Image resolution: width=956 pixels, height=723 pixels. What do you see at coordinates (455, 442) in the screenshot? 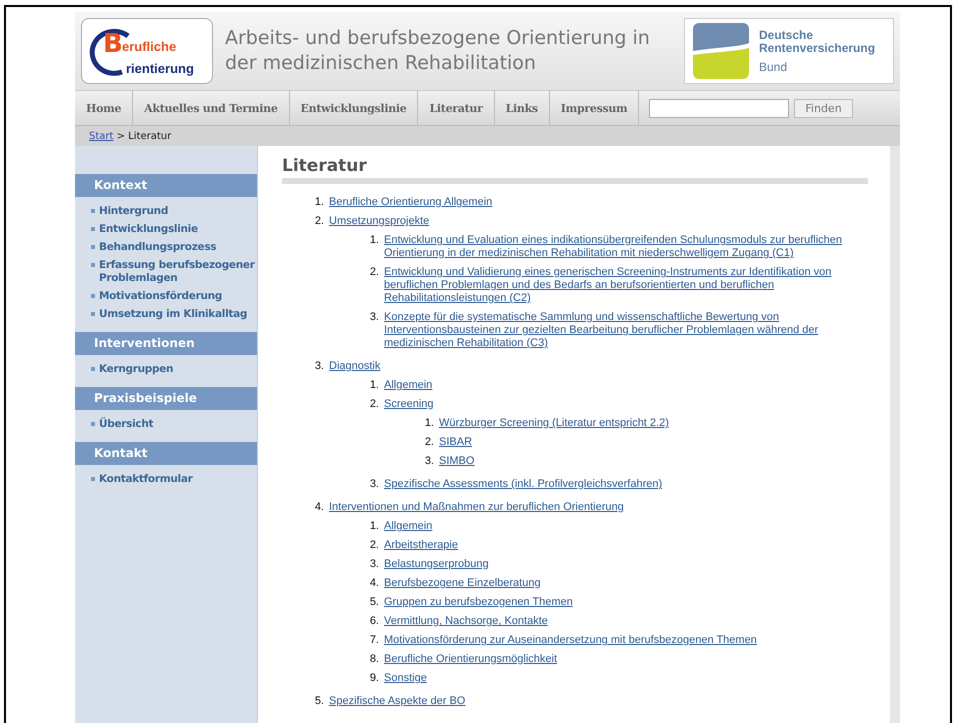
I see `literature-link: SIBAR` at bounding box center [455, 442].